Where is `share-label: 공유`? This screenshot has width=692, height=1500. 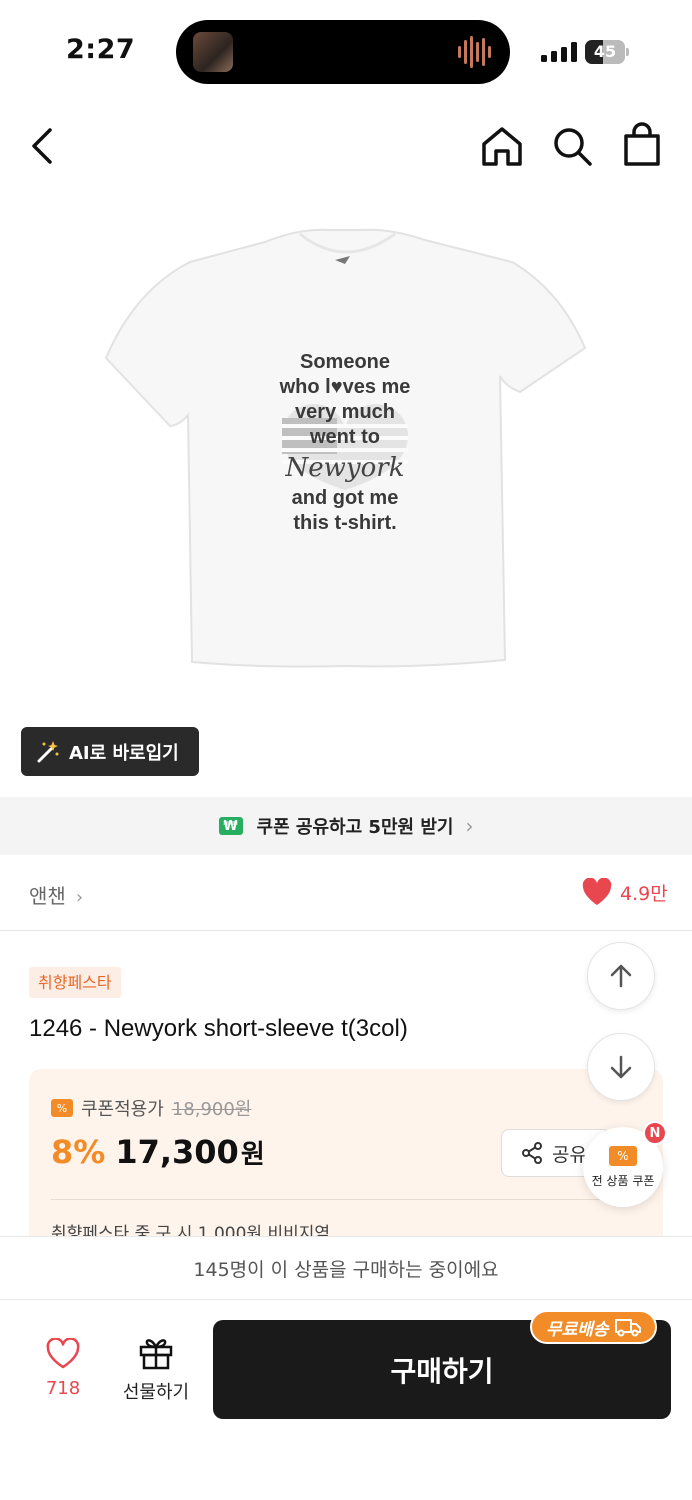
share-label: 공유 is located at coordinates (569, 1154).